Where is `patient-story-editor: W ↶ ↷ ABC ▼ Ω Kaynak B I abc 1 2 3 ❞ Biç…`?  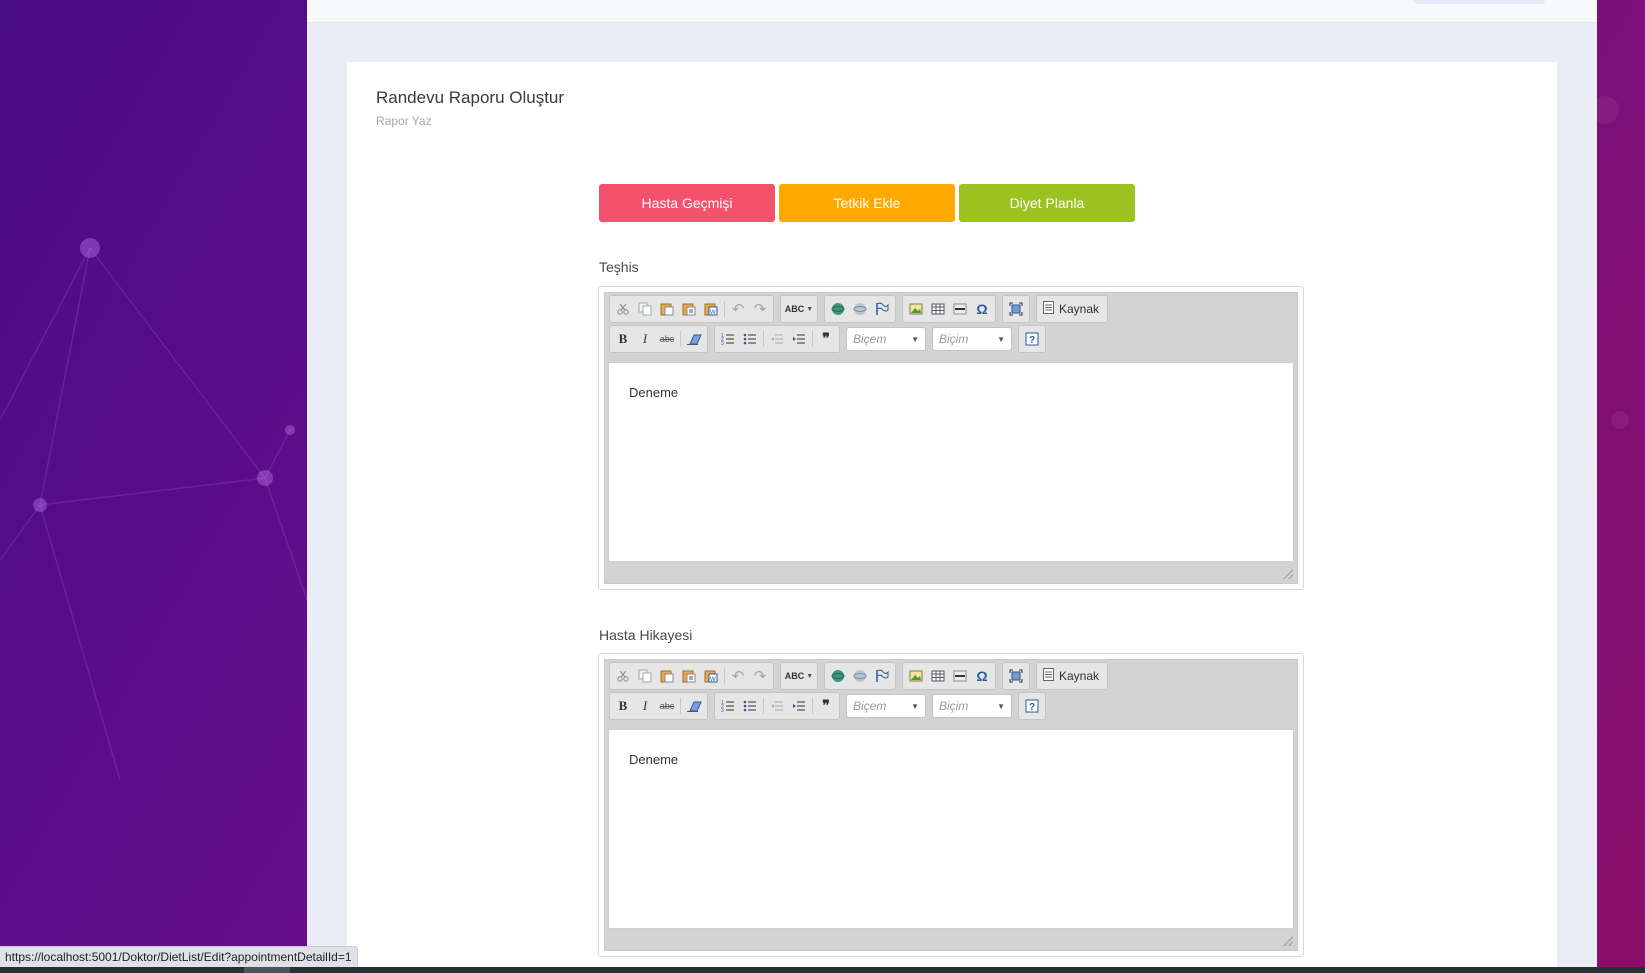 patient-story-editor: W ↶ ↷ ABC ▼ Ω Kaynak B I abc 1 2 3 ❞ Biç… is located at coordinates (951, 805).